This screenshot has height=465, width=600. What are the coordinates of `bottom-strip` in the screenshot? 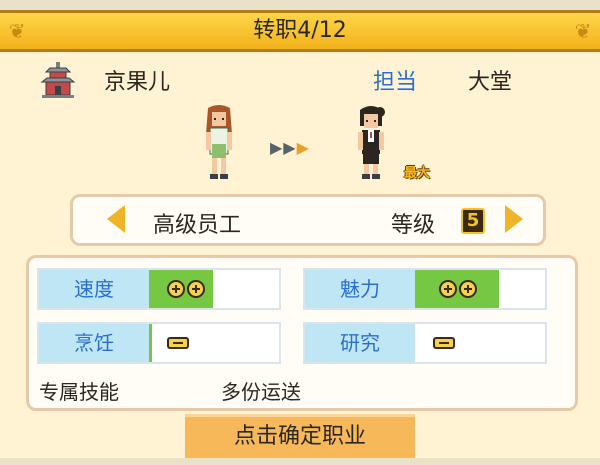 It's located at (300, 461).